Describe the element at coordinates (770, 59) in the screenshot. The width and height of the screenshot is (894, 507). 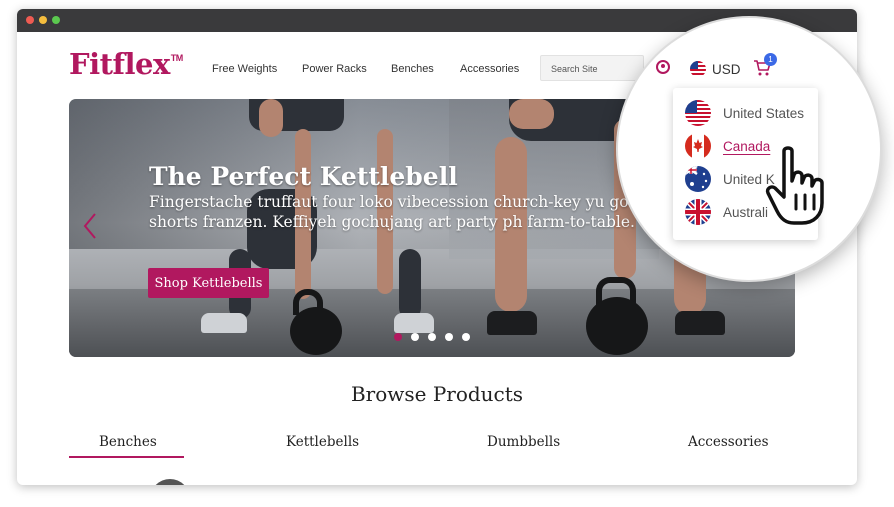
I see `cart-count-badge: 1` at that location.